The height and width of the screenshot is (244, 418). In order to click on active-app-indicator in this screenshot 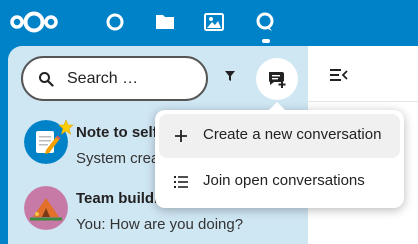, I will do `click(266, 41)`.